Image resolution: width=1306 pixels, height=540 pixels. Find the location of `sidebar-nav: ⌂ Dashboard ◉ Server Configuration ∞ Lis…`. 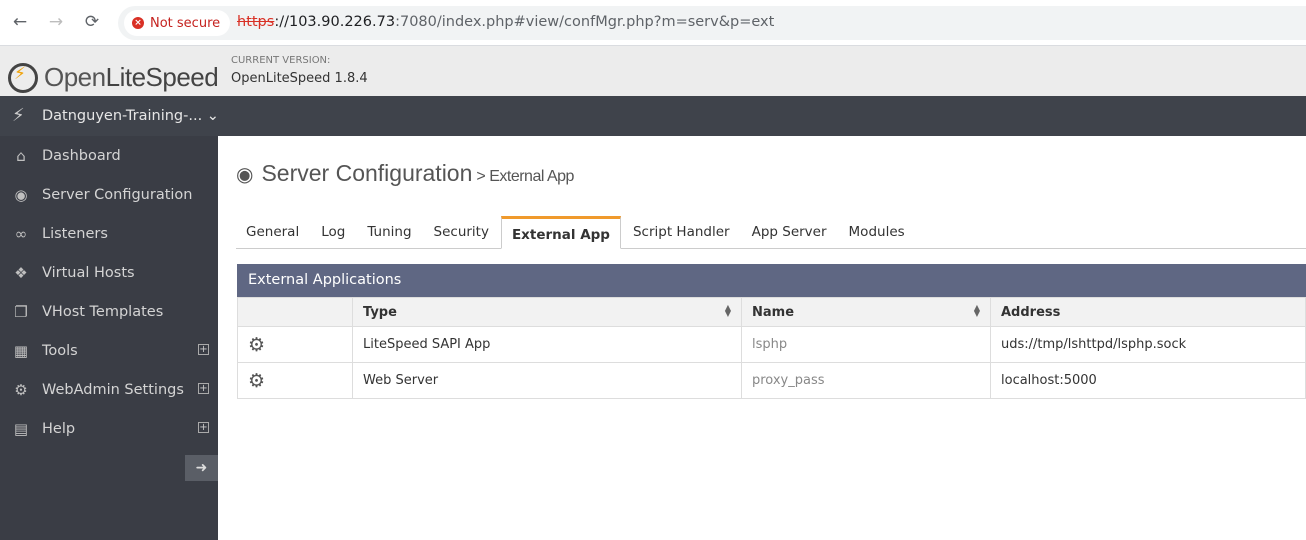

sidebar-nav: ⌂ Dashboard ◉ Server Configuration ∞ Lis… is located at coordinates (109, 292).